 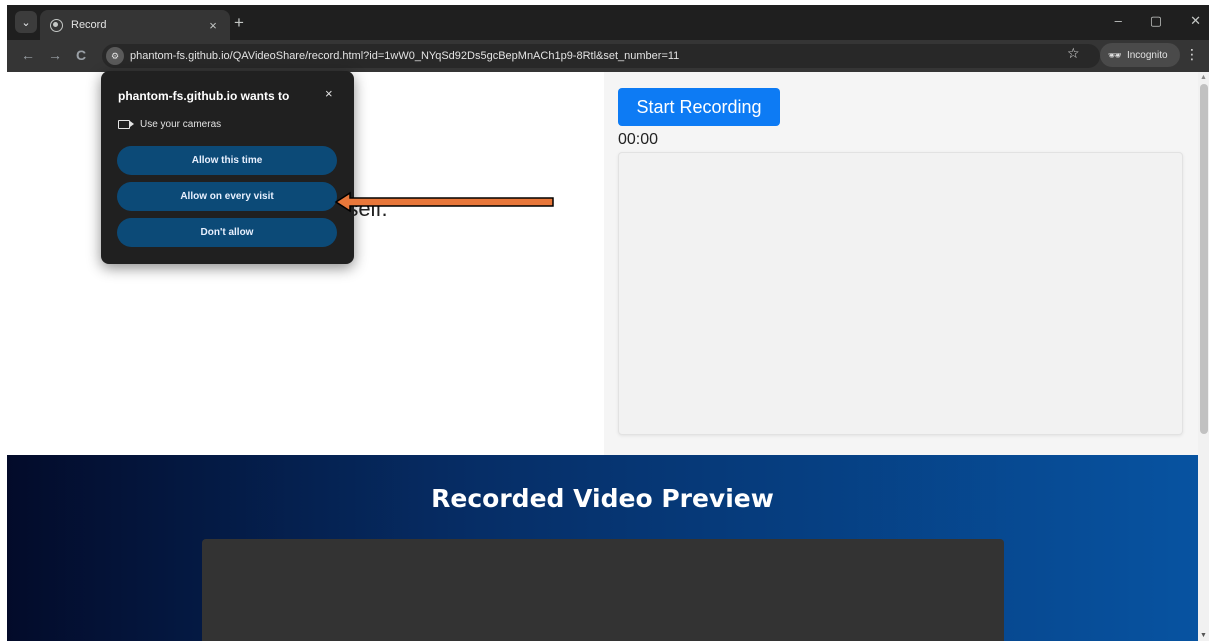 I want to click on browser-titlebar: ⌄ Record × + – ▢ ✕, so click(x=608, y=22).